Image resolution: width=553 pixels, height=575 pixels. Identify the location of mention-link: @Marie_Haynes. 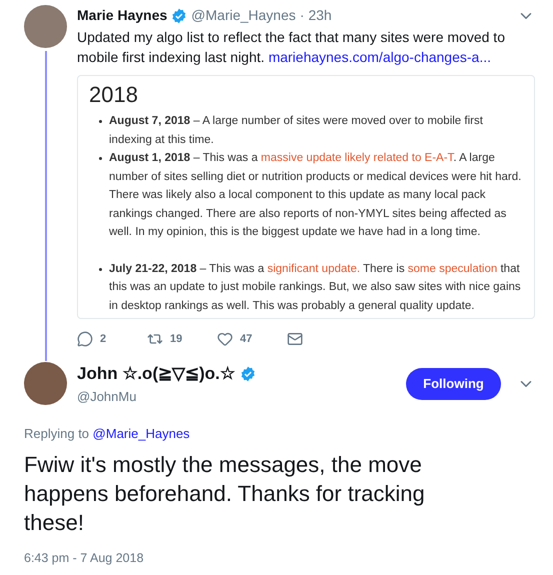
(141, 433).